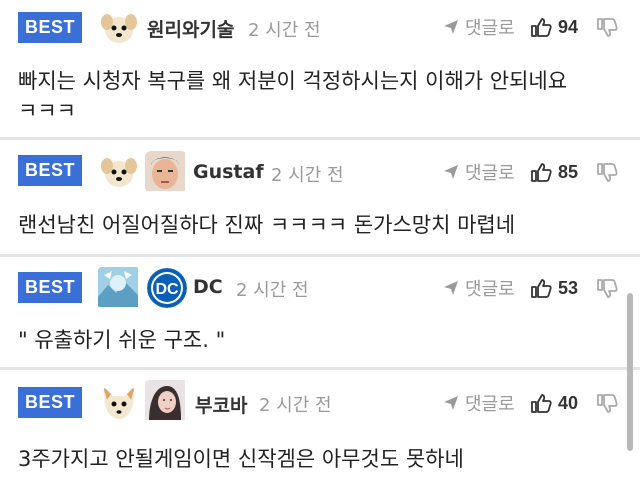 The height and width of the screenshot is (484, 640). I want to click on svg-text: DC, so click(167, 289).